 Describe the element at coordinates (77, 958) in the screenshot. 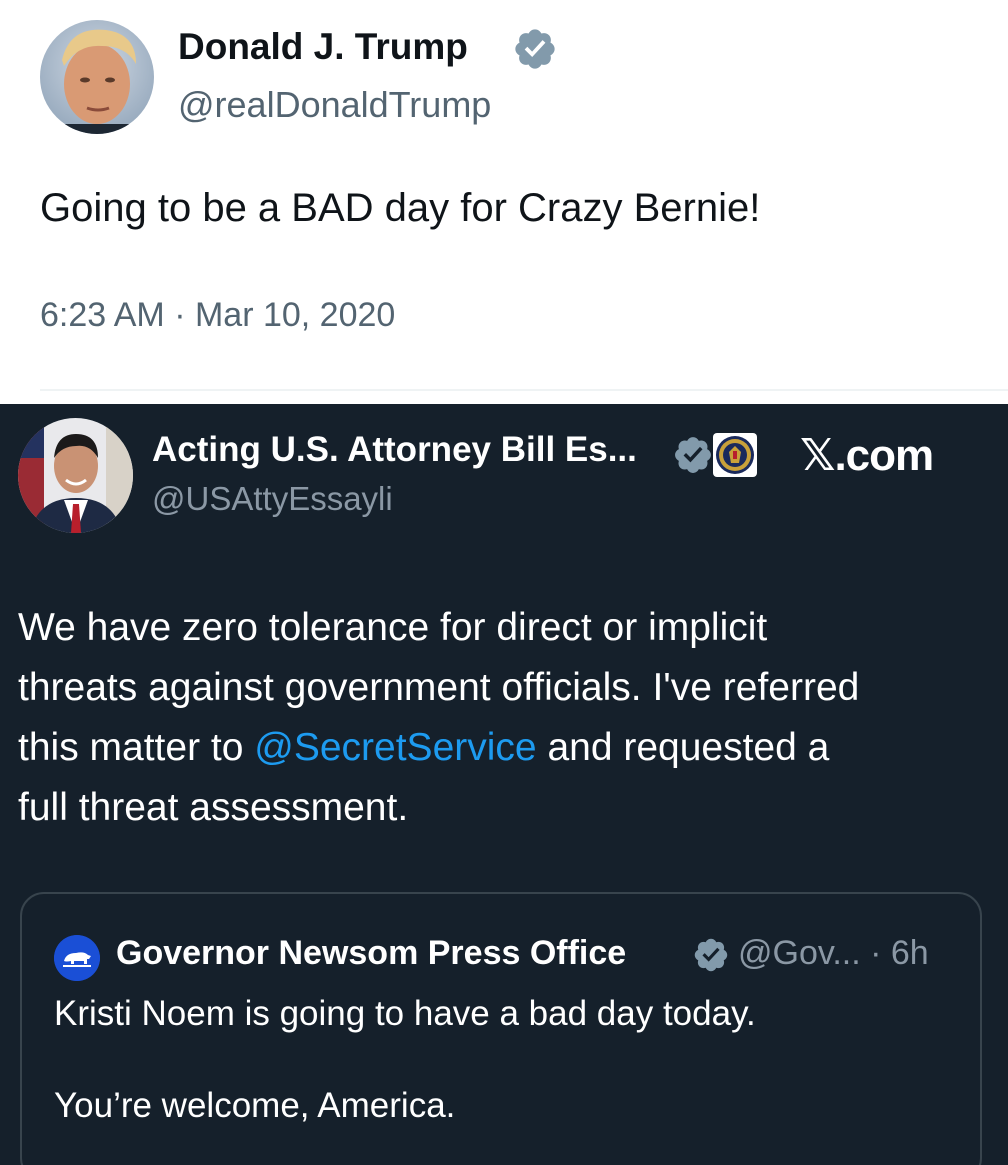

I see `california-bear-icon` at that location.